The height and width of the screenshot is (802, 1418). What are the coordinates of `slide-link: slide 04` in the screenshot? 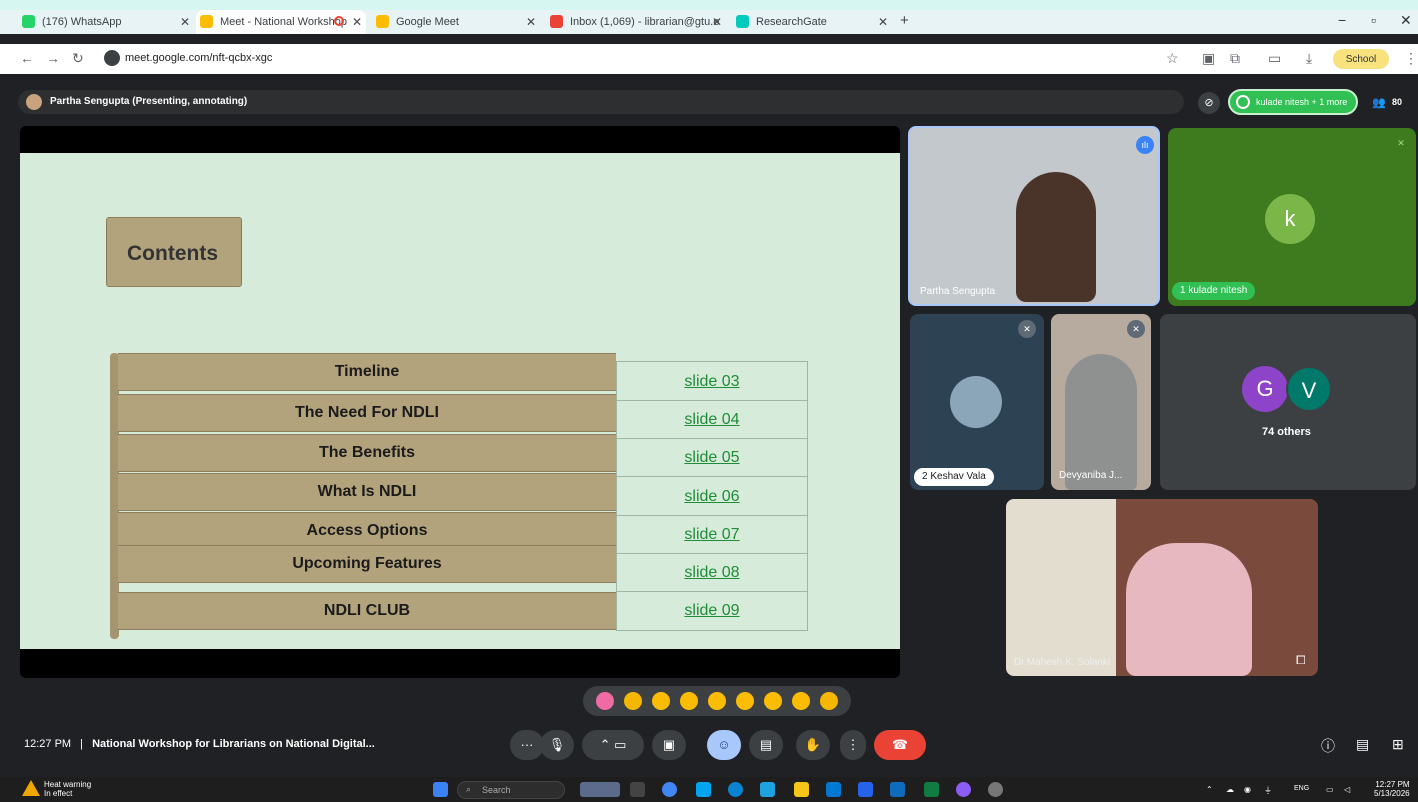 It's located at (712, 420).